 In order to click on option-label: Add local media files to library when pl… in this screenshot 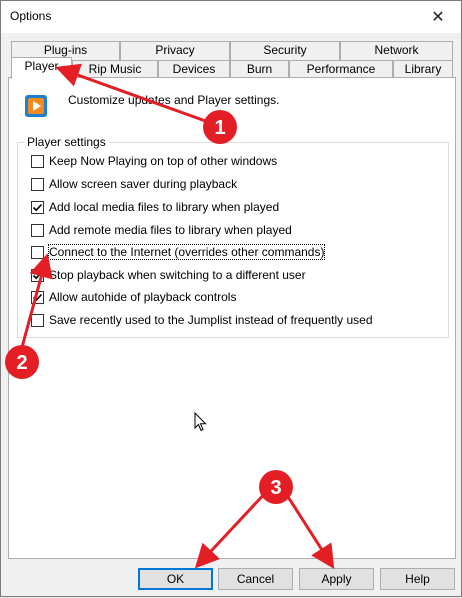, I will do `click(164, 207)`.